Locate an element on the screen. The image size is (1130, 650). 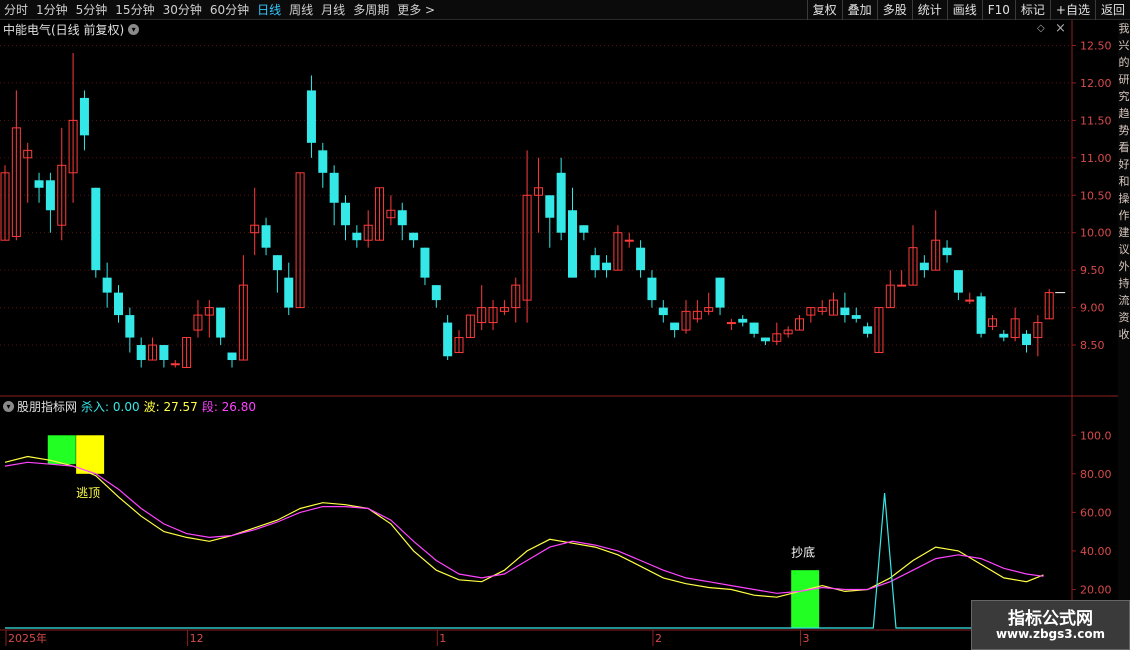
price-tick-label: 9.00 is located at coordinates (1092, 308).